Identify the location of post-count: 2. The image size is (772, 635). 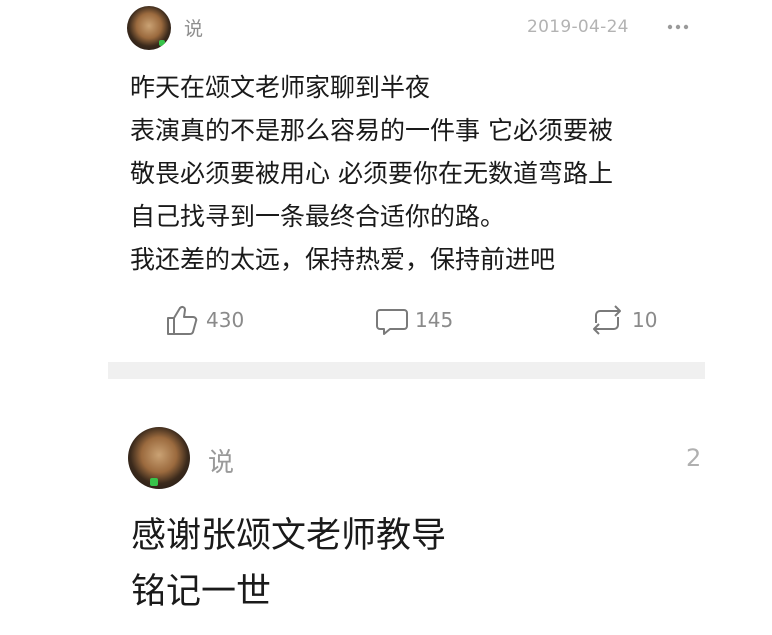
(694, 458).